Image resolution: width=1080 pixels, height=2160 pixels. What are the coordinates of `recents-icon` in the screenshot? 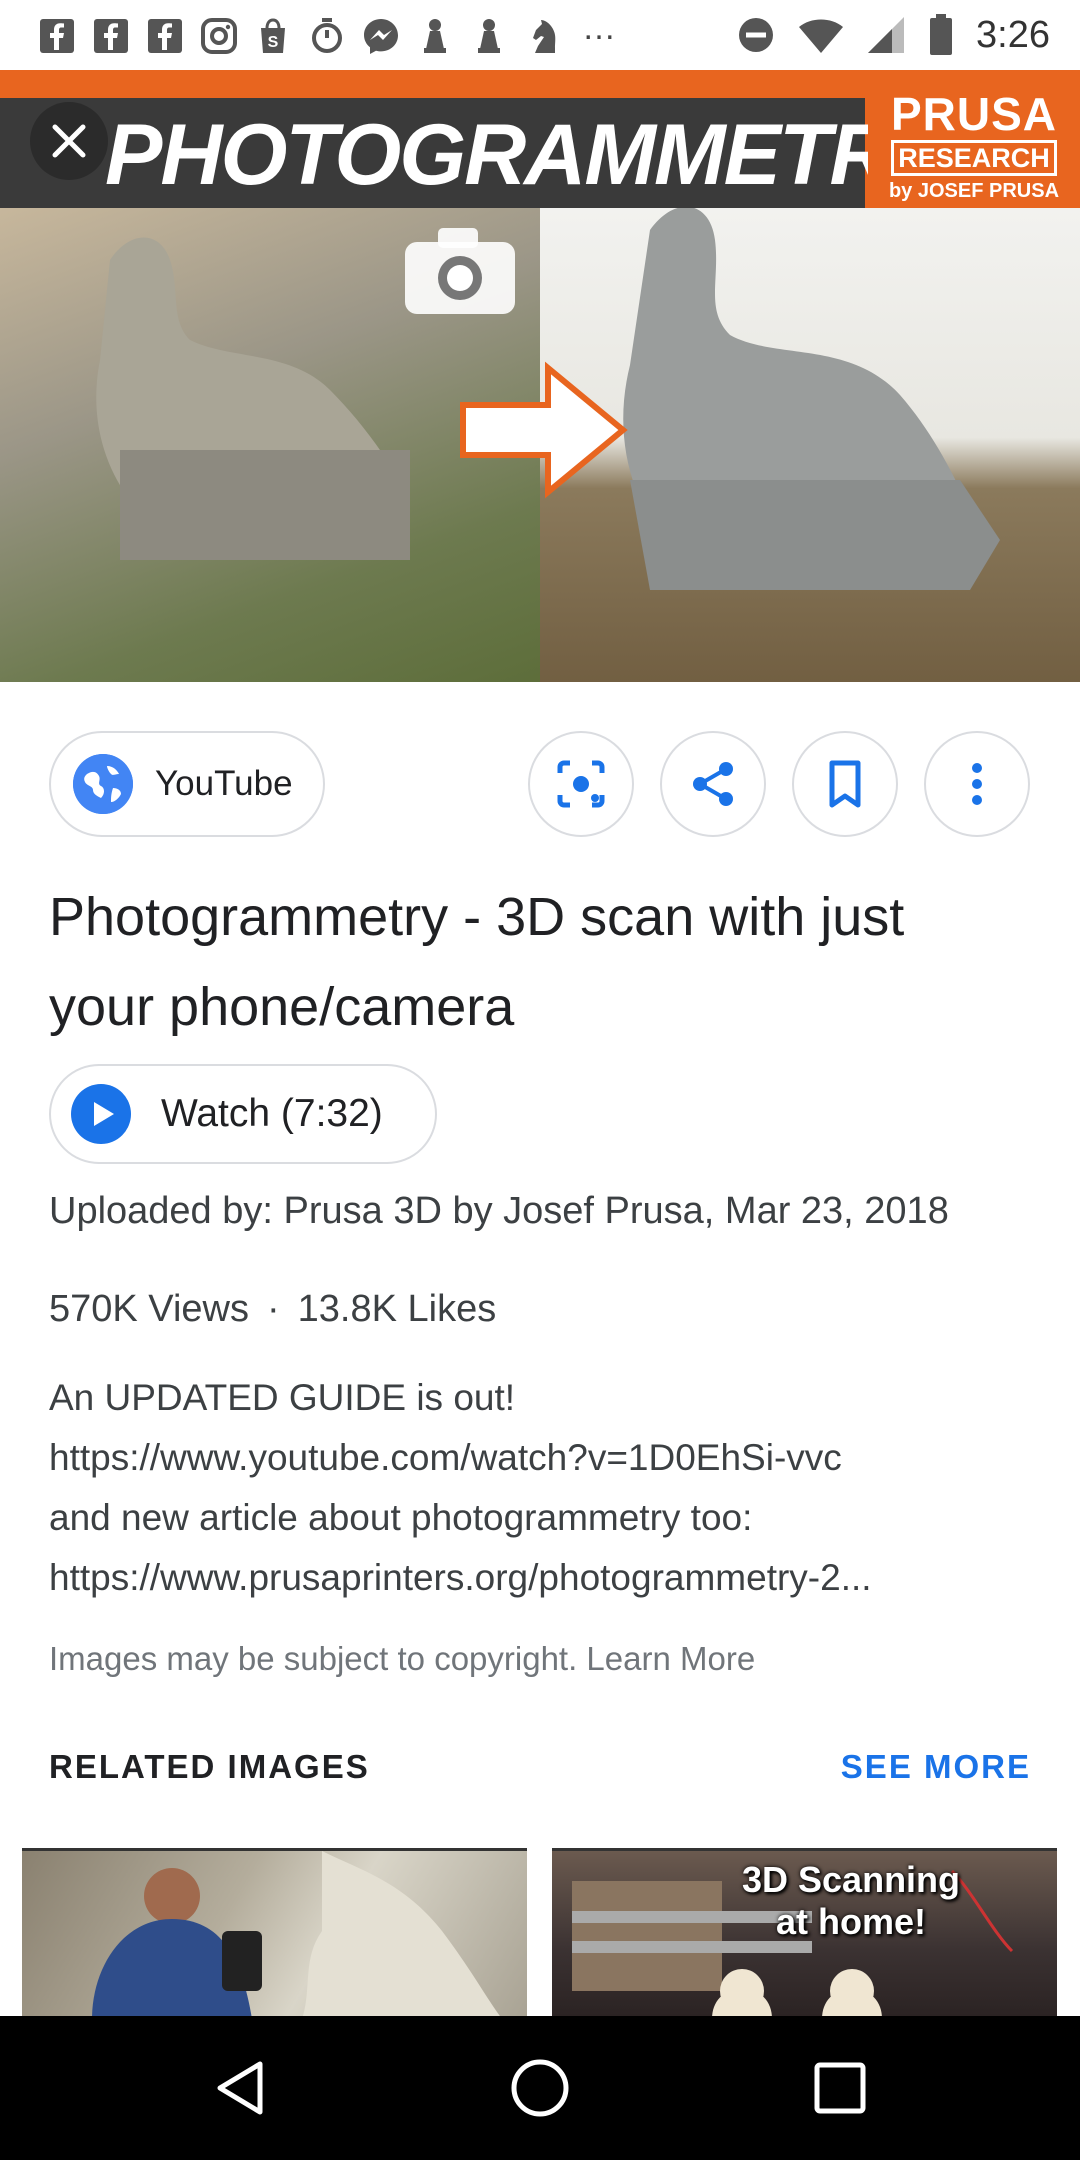 It's located at (840, 2088).